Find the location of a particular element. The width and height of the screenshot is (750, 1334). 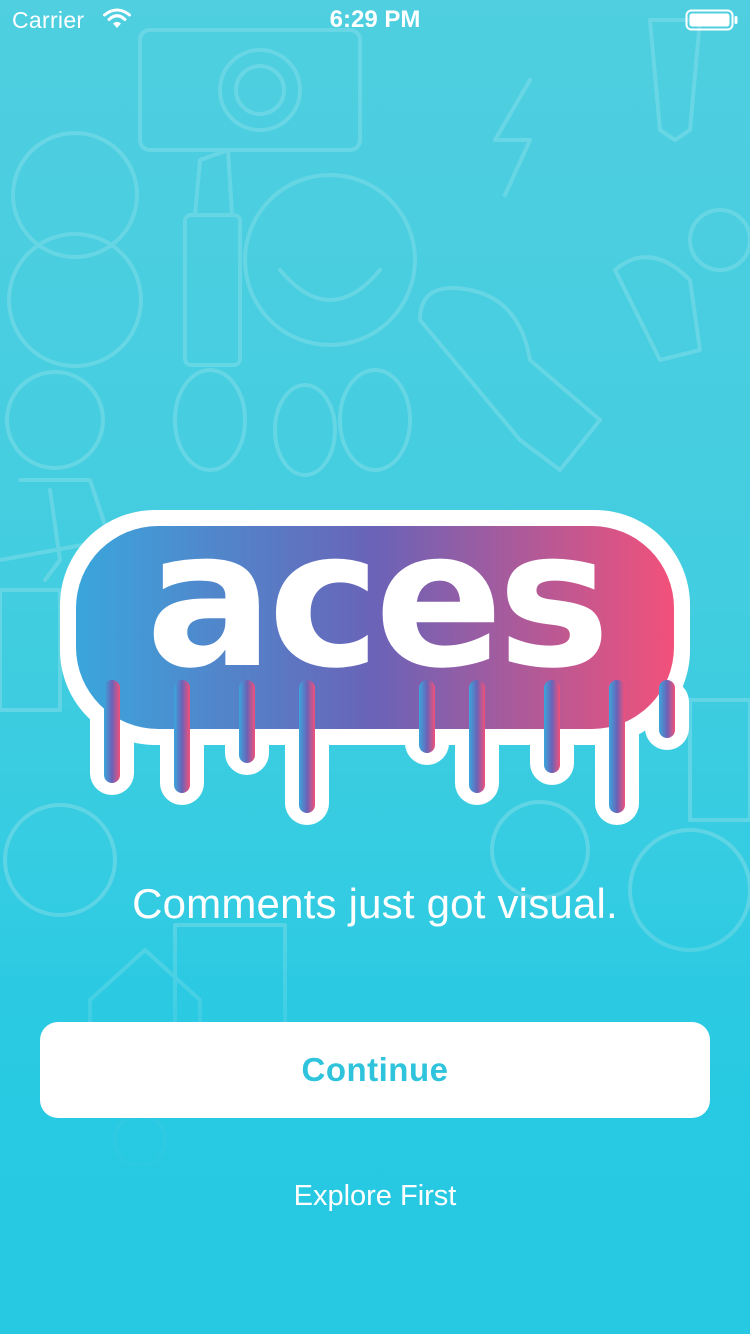

lightning-doodle is located at coordinates (512, 137).